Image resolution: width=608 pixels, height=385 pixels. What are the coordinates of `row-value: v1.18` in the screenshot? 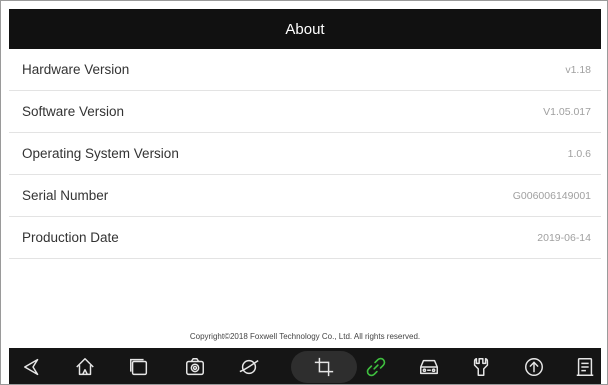 It's located at (578, 69).